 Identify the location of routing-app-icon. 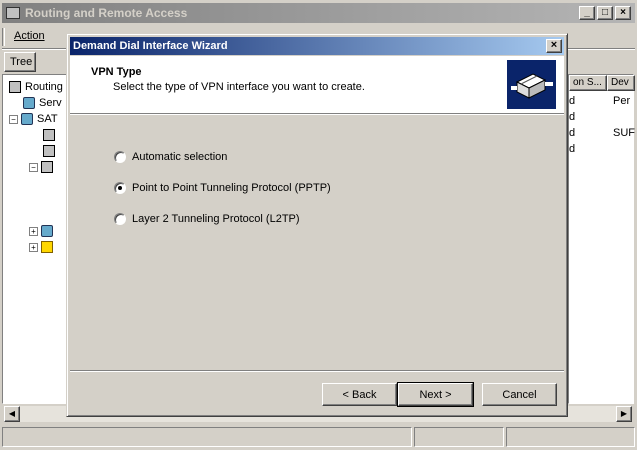
(13, 13).